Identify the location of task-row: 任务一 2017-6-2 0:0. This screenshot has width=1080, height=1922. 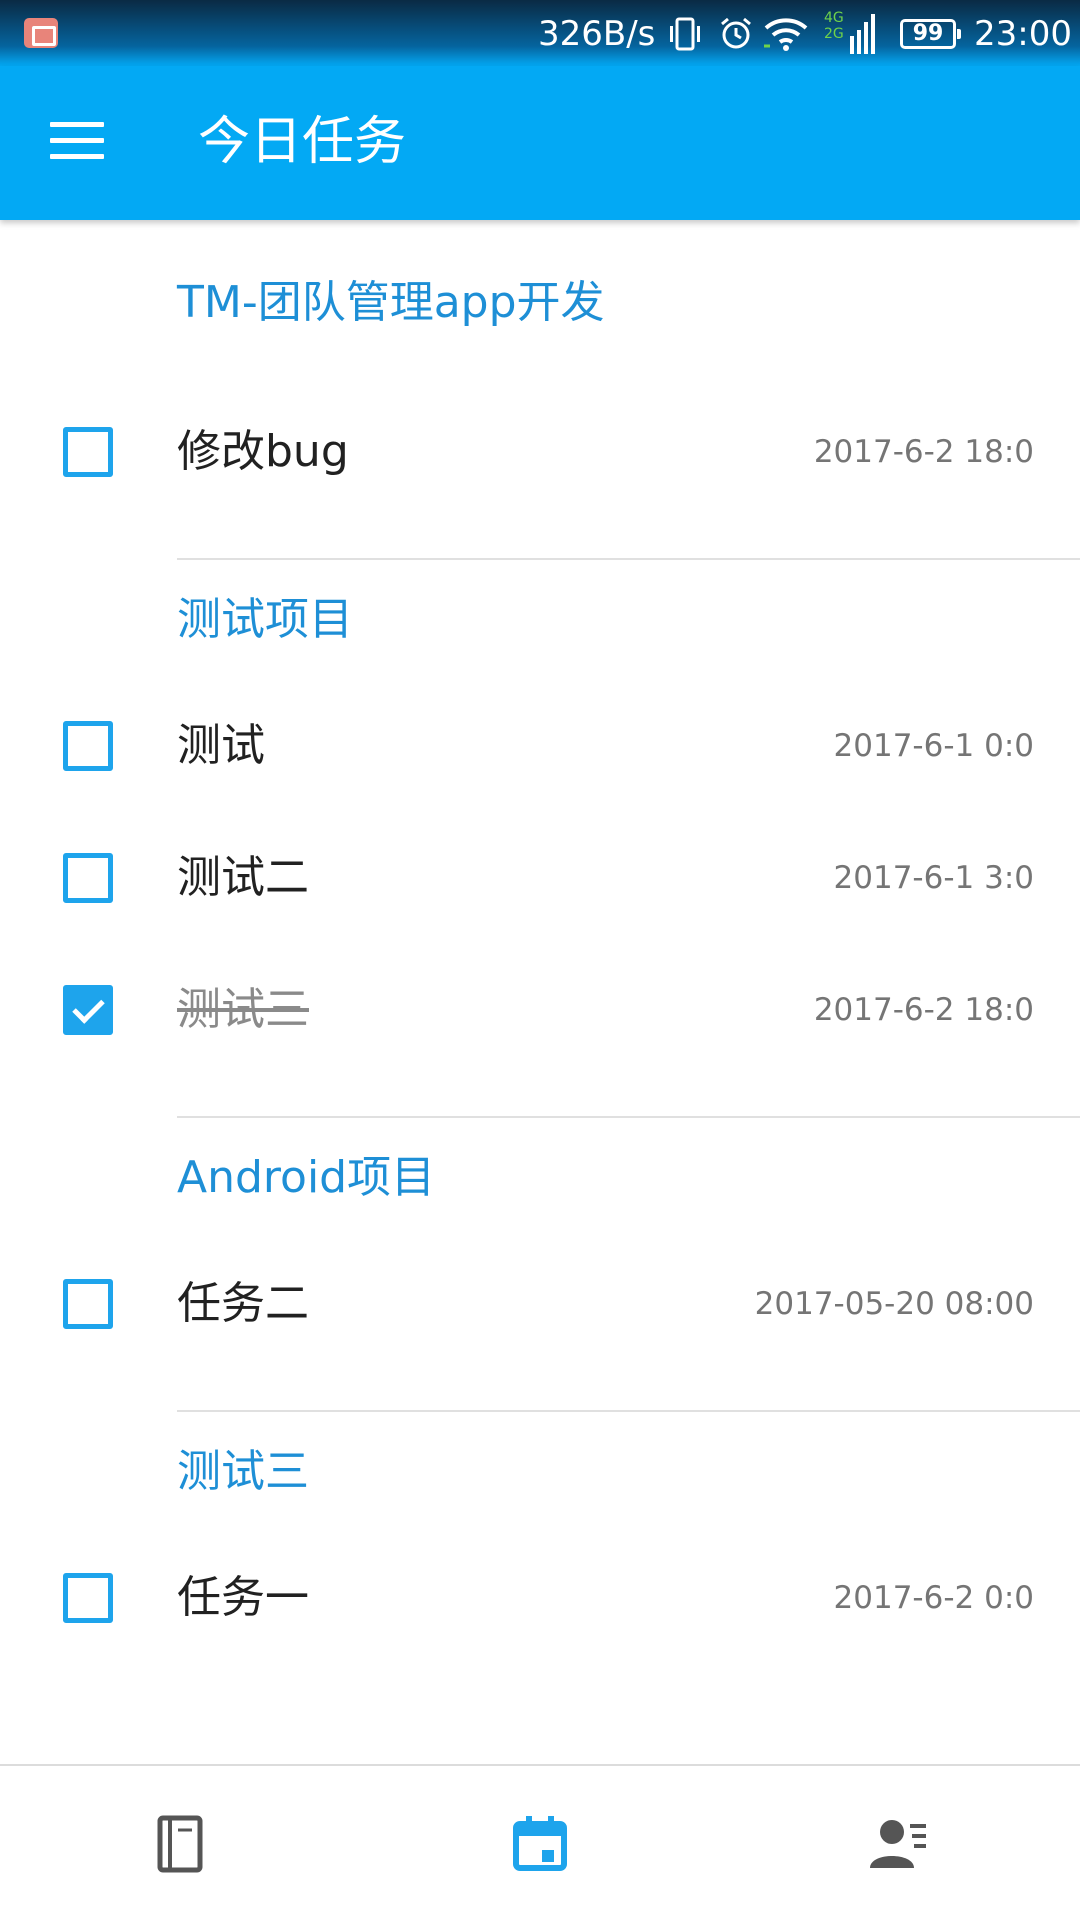
(540, 1598).